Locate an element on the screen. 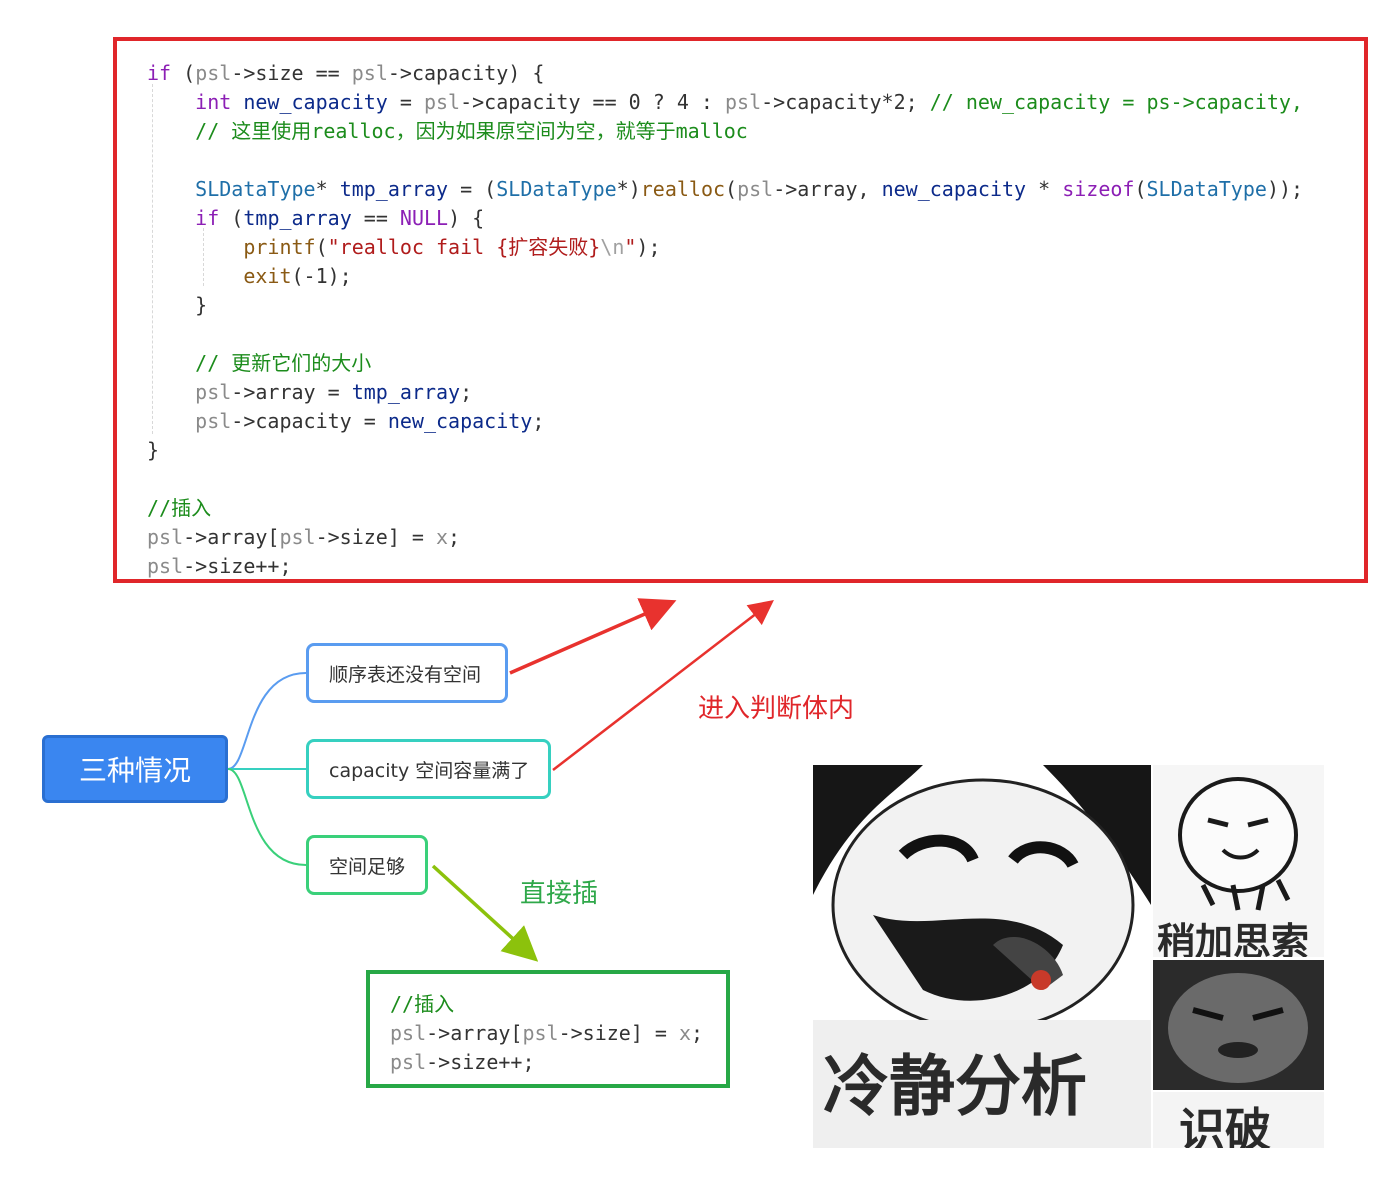 The height and width of the screenshot is (1188, 1386). code-token: ; is located at coordinates (697, 1033).